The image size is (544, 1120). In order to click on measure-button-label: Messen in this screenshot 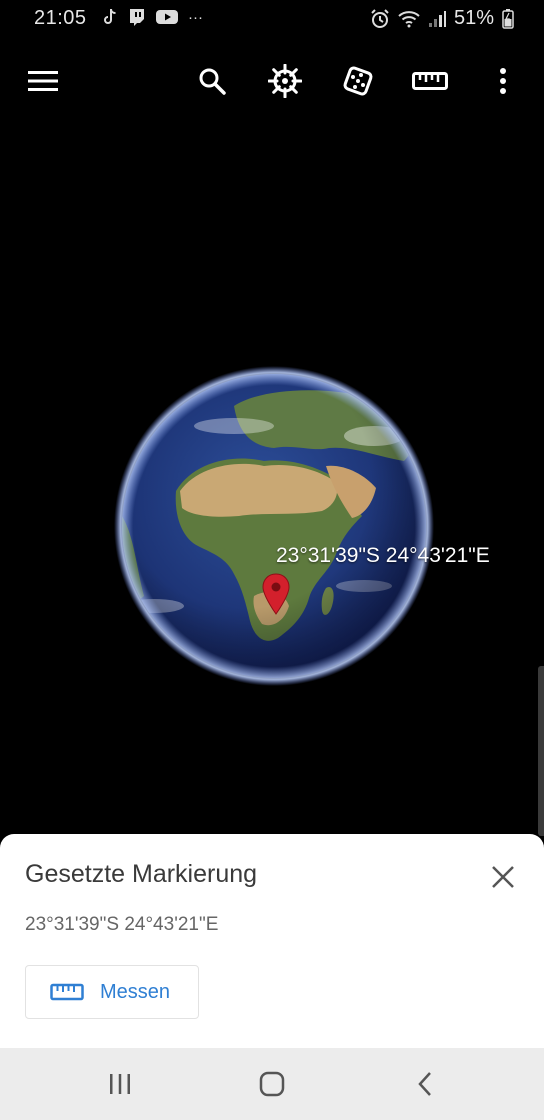, I will do `click(135, 991)`.